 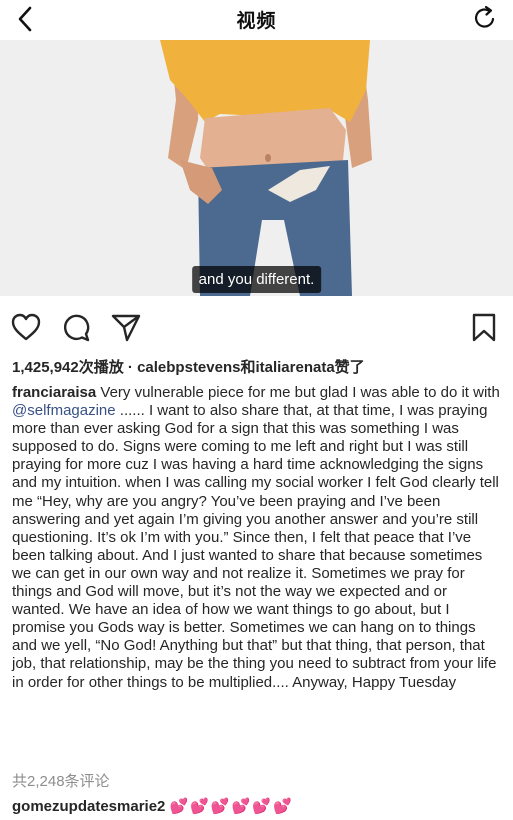 What do you see at coordinates (485, 18) in the screenshot?
I see `refresh-icon` at bounding box center [485, 18].